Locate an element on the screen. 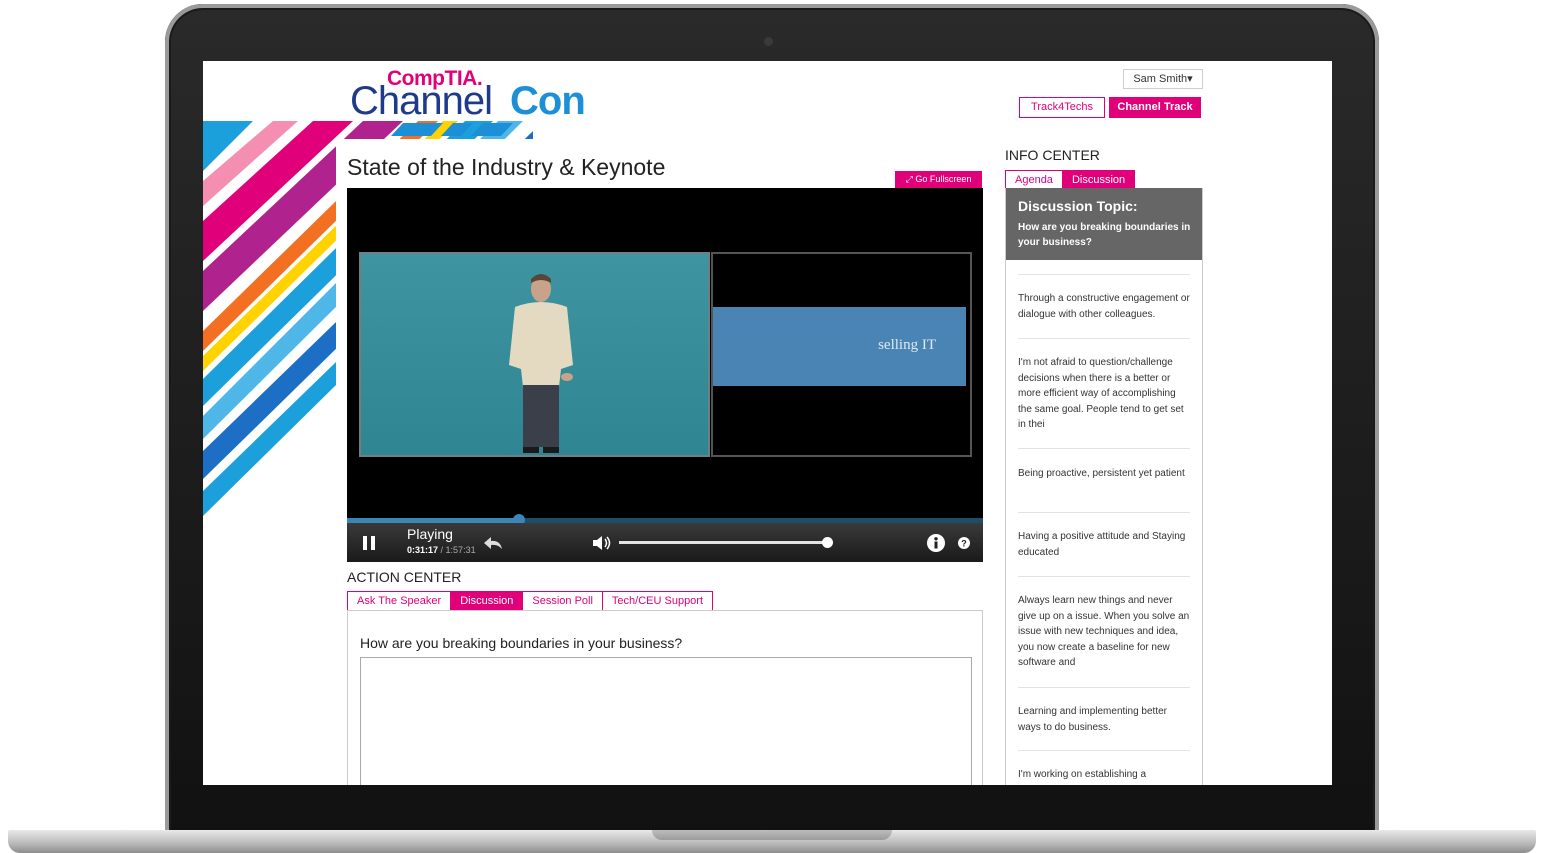 This screenshot has width=1544, height=853. webcam is located at coordinates (768, 41).